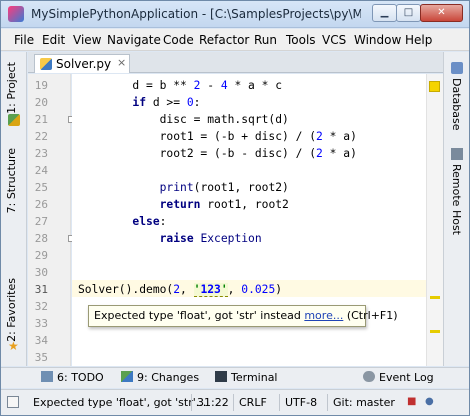  What do you see at coordinates (183, 204) in the screenshot?
I see `code-line: return root1, root2` at bounding box center [183, 204].